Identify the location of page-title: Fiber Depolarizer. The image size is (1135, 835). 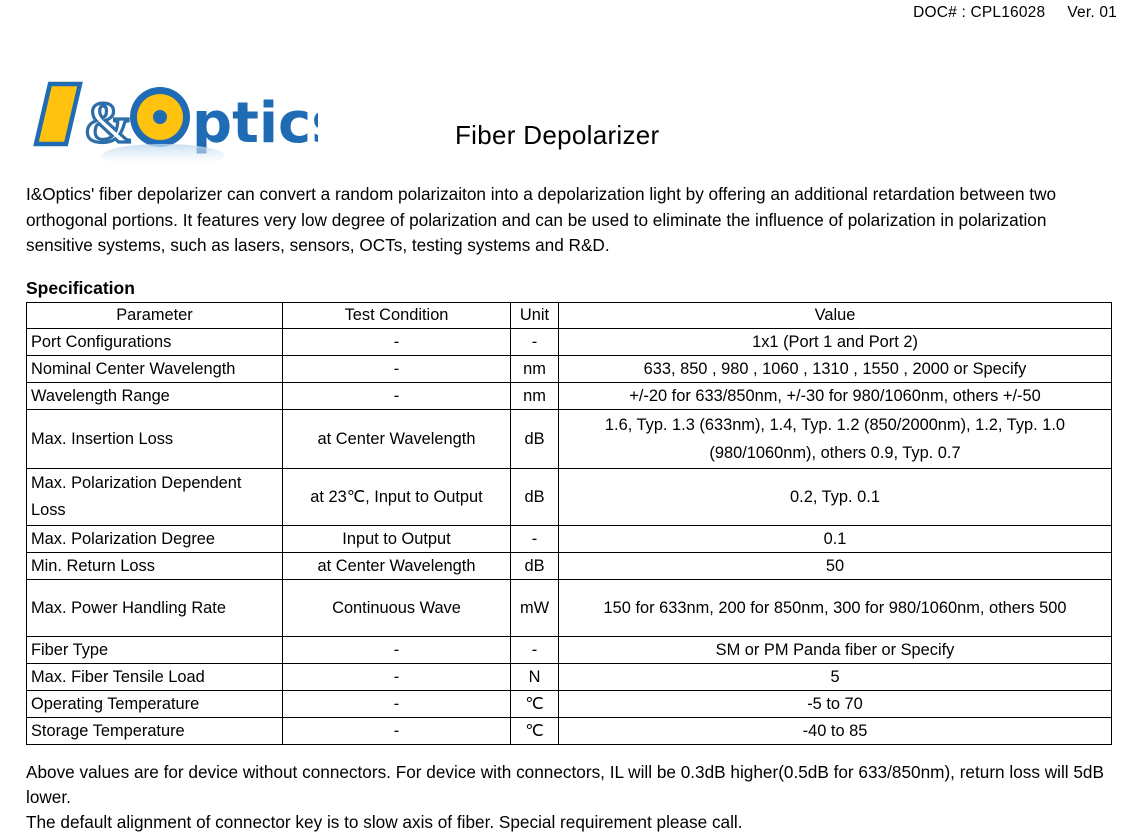
(557, 135).